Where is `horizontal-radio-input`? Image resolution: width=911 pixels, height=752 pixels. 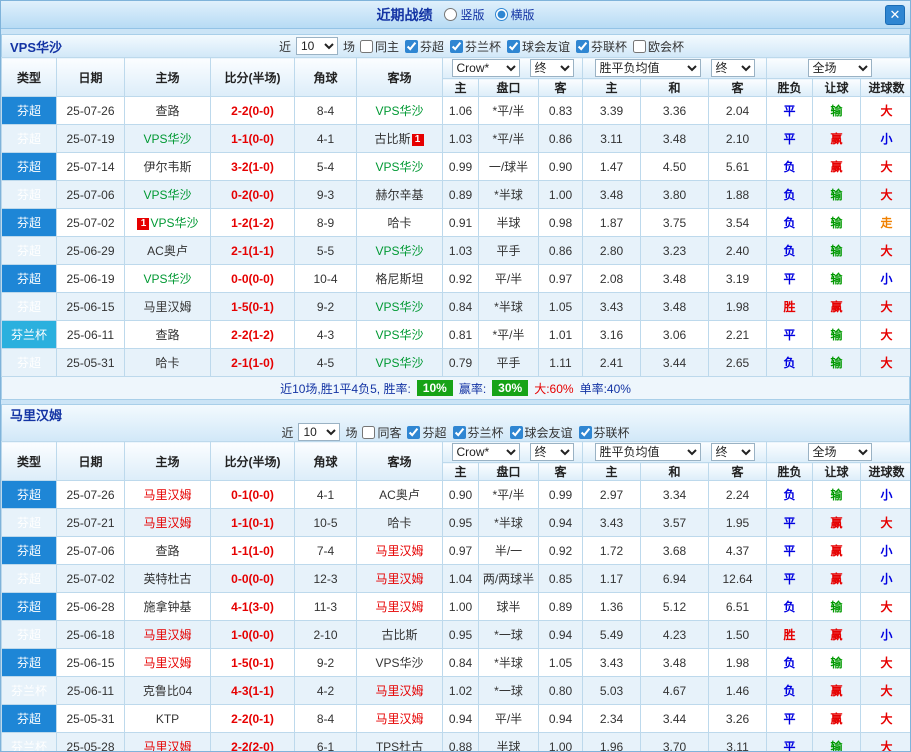 horizontal-radio-input is located at coordinates (501, 14).